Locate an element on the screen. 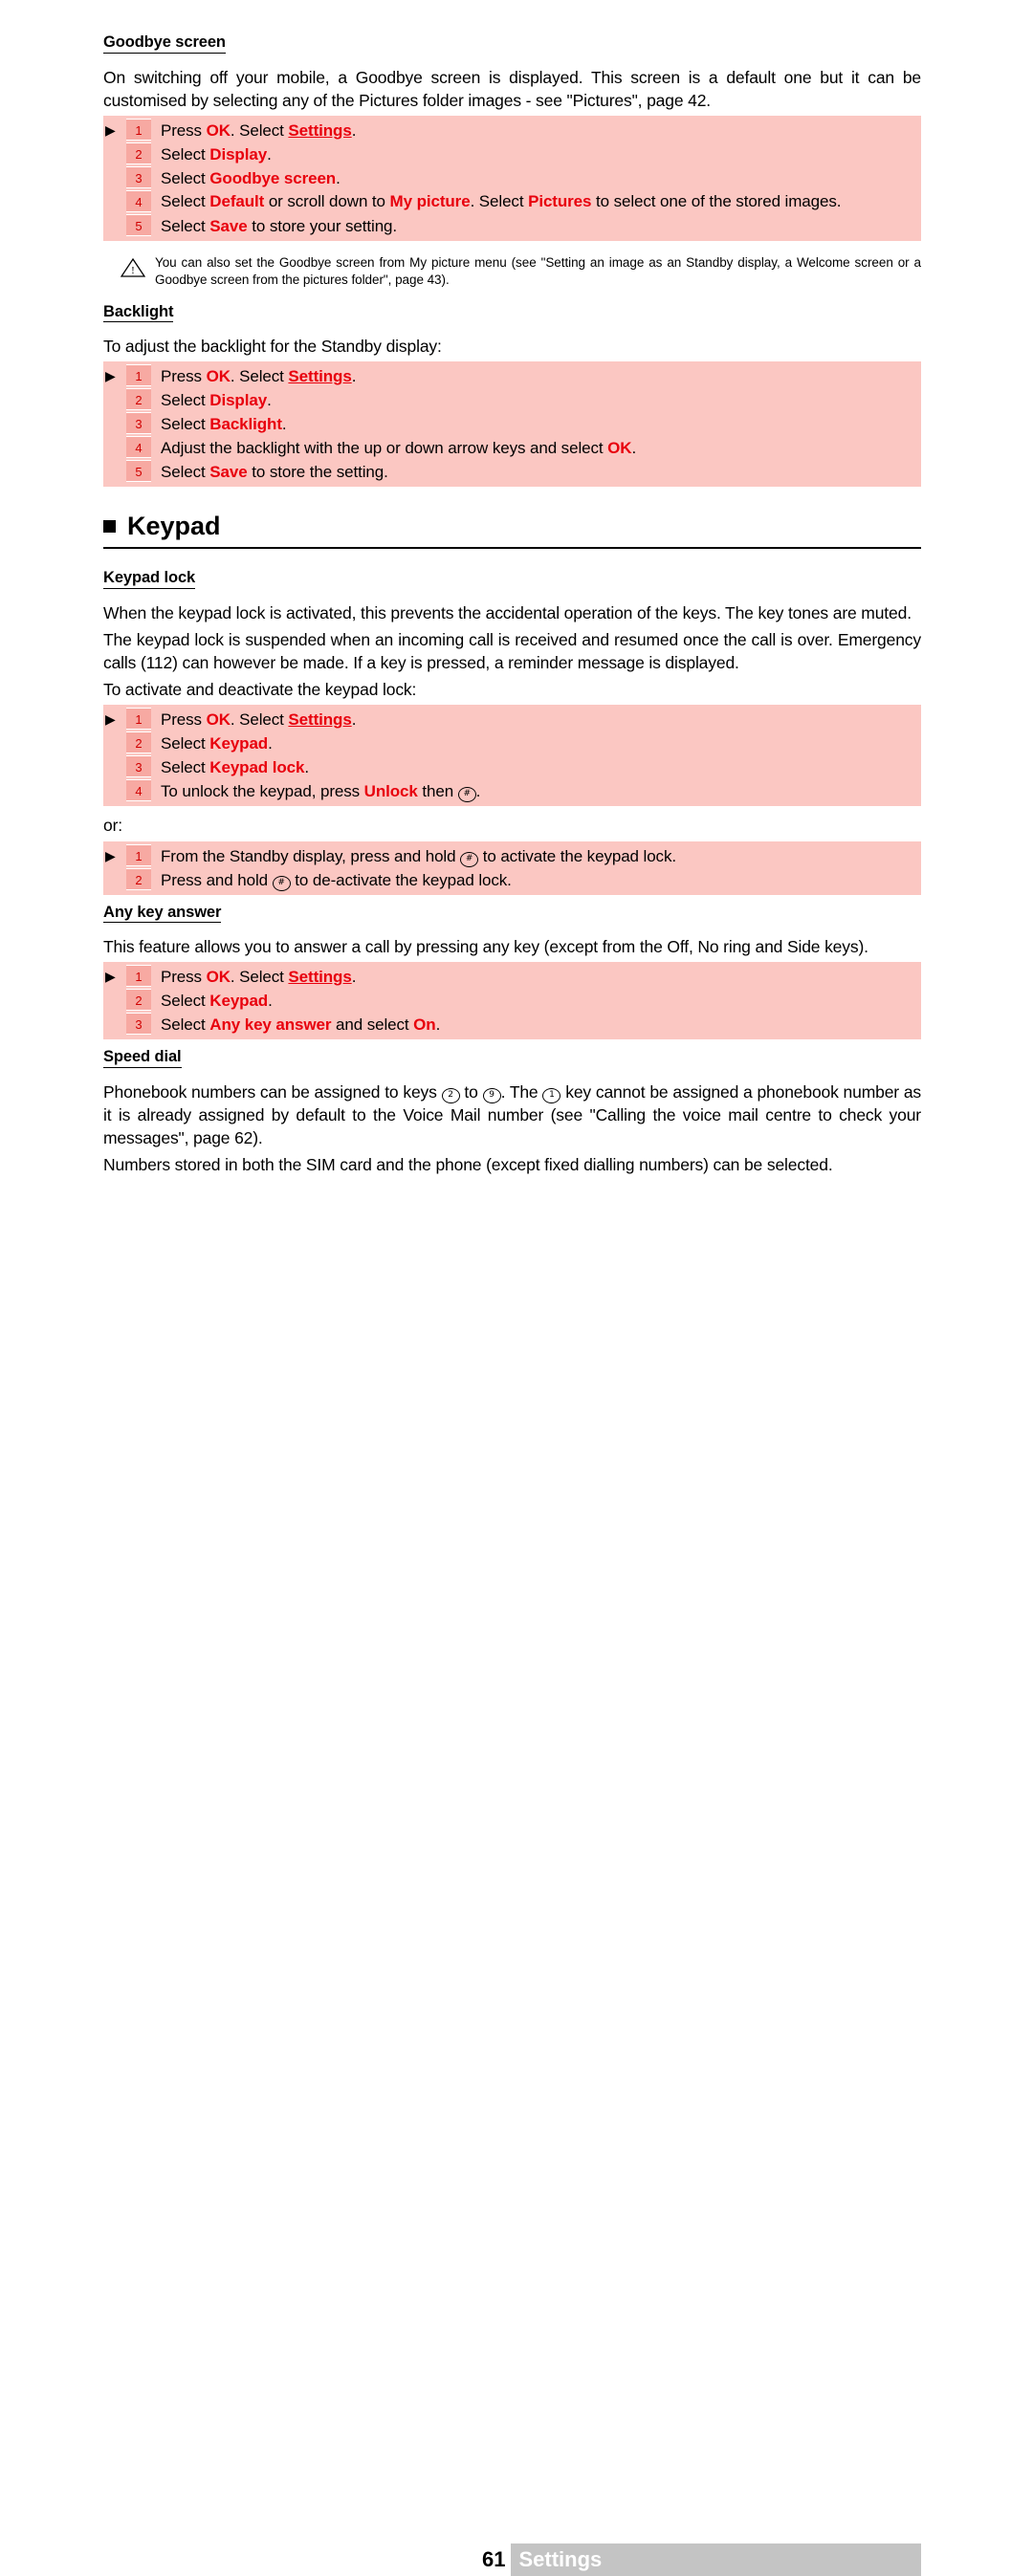 The image size is (1033, 2576). keypad-section-heading: Keypad is located at coordinates (512, 526).